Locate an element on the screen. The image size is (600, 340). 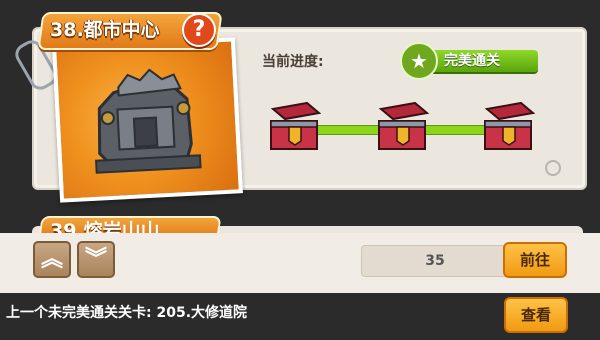
scroll-up-button: ︽ is located at coordinates (52, 259).